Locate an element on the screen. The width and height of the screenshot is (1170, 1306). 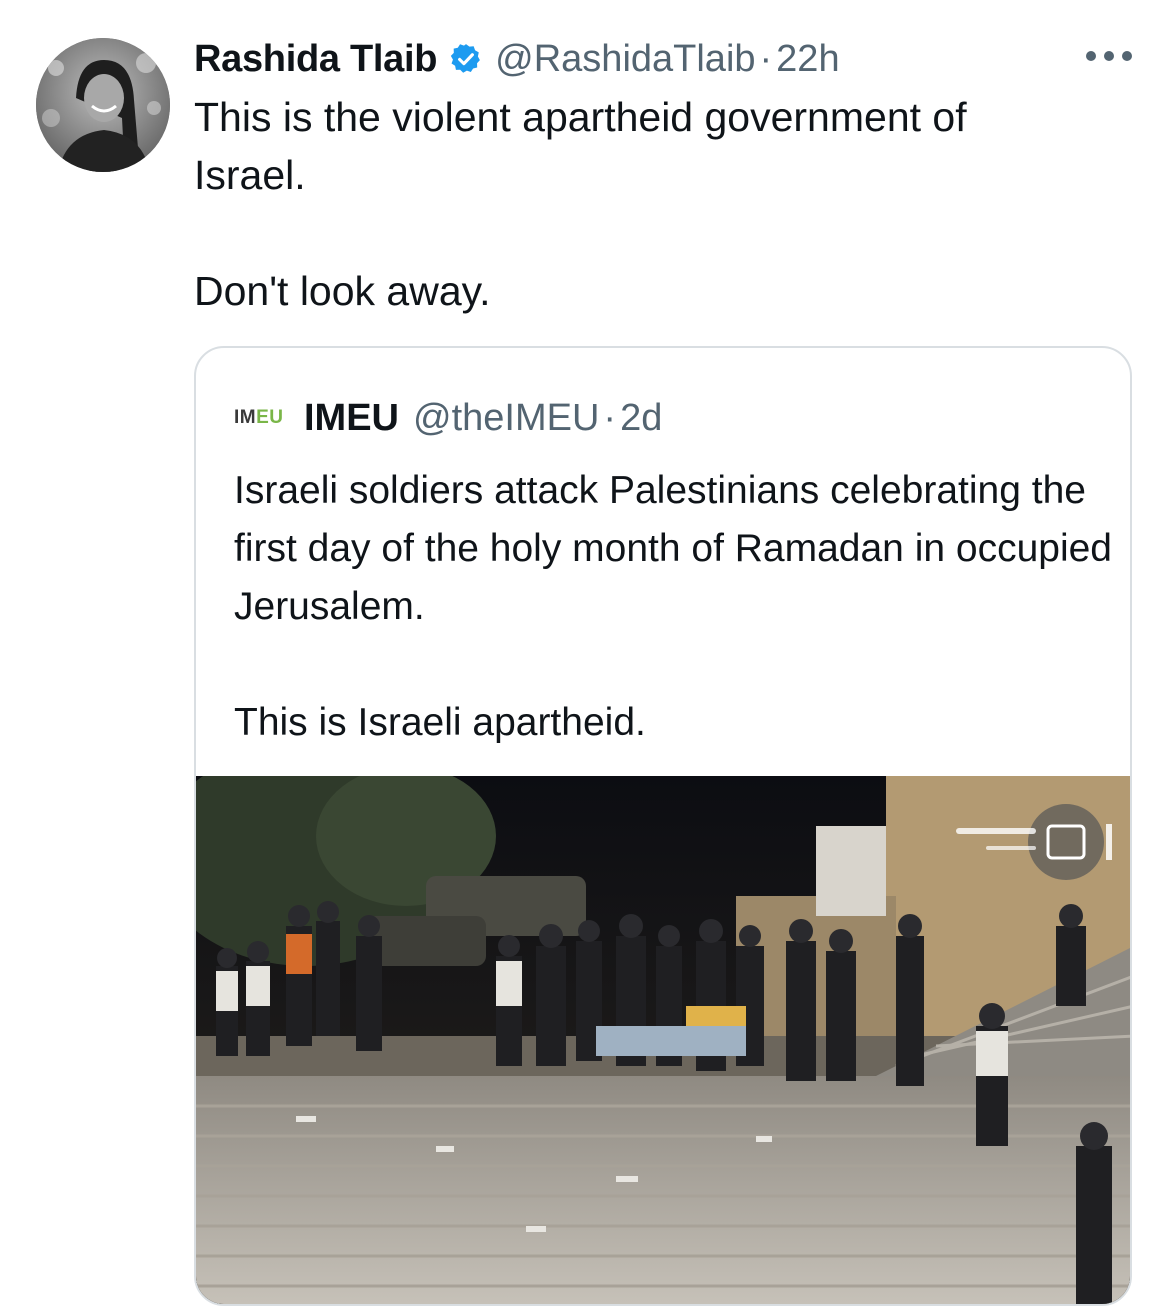
tweet-header: Rashida Tlaib @RashidaTlaib · 22h is located at coordinates (517, 59).